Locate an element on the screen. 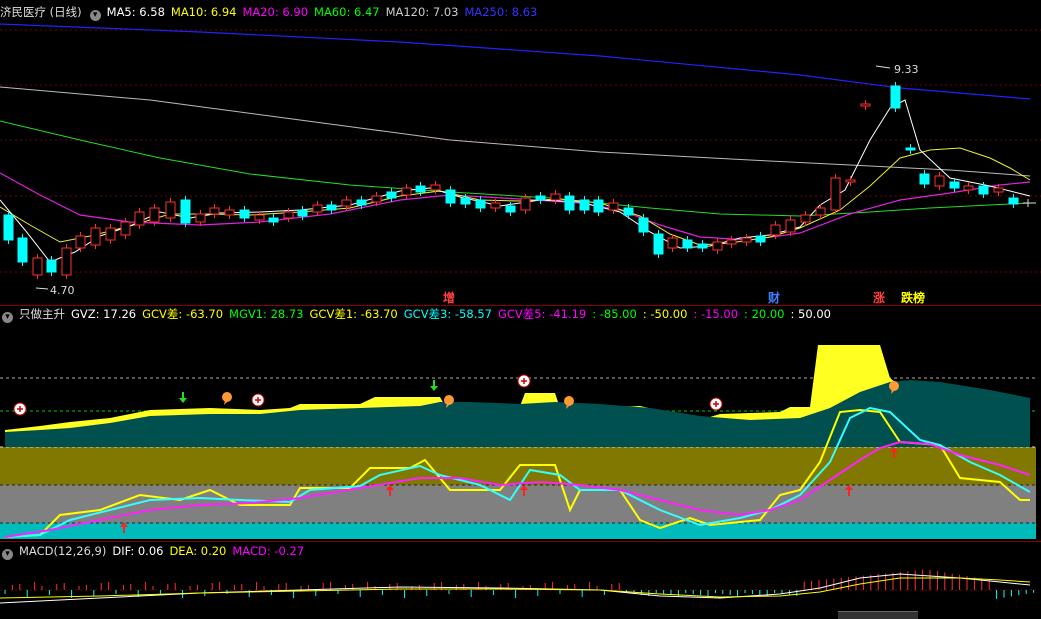  dif-line is located at coordinates (515, 588).